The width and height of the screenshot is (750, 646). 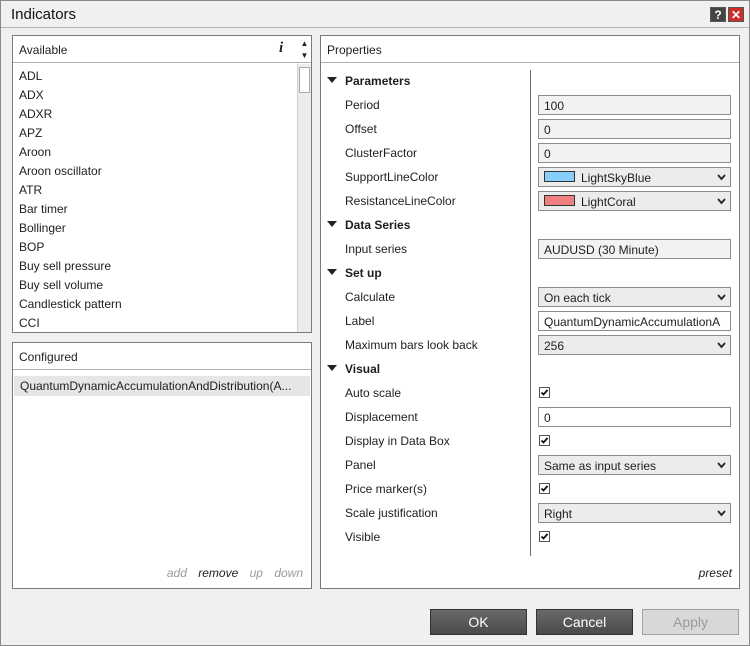 What do you see at coordinates (378, 81) in the screenshot?
I see `category-label: Parameters` at bounding box center [378, 81].